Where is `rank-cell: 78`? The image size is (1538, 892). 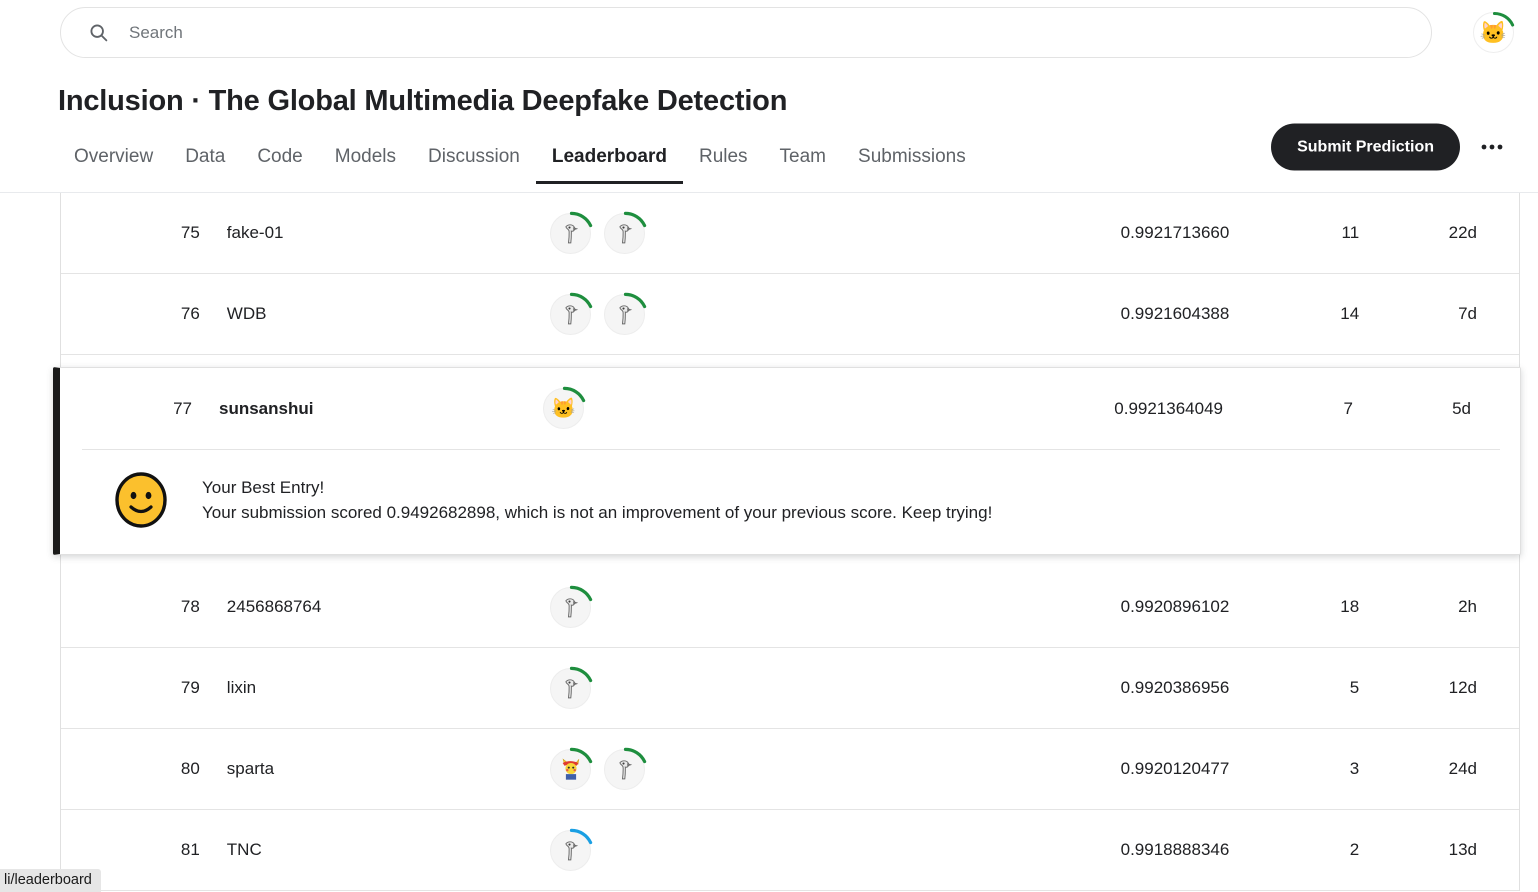 rank-cell: 78 is located at coordinates (190, 606).